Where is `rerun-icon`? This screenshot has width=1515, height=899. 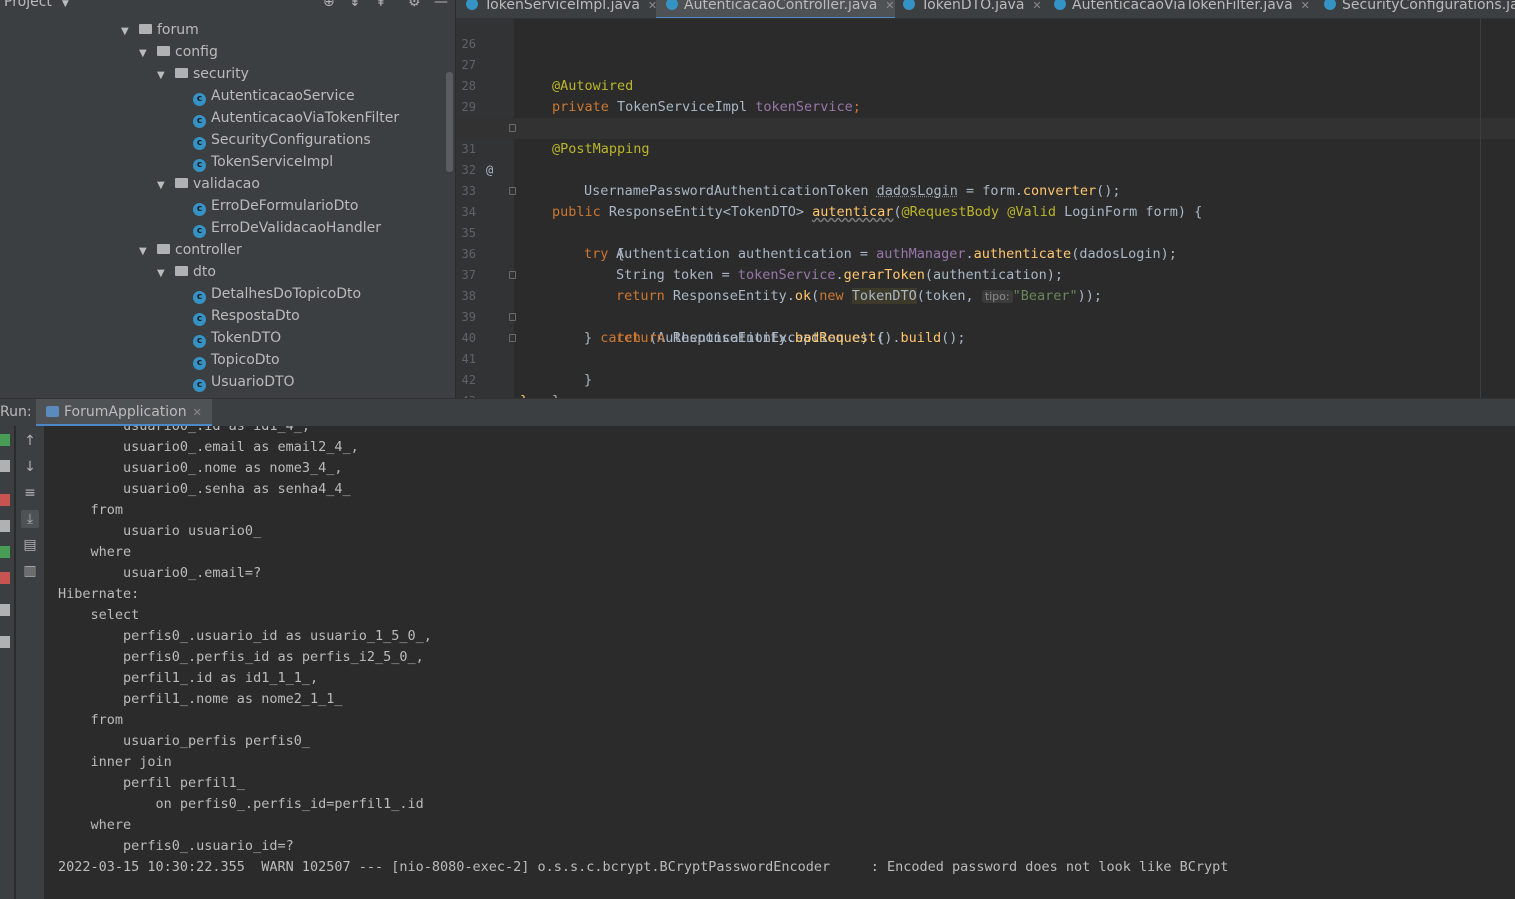 rerun-icon is located at coordinates (5, 440).